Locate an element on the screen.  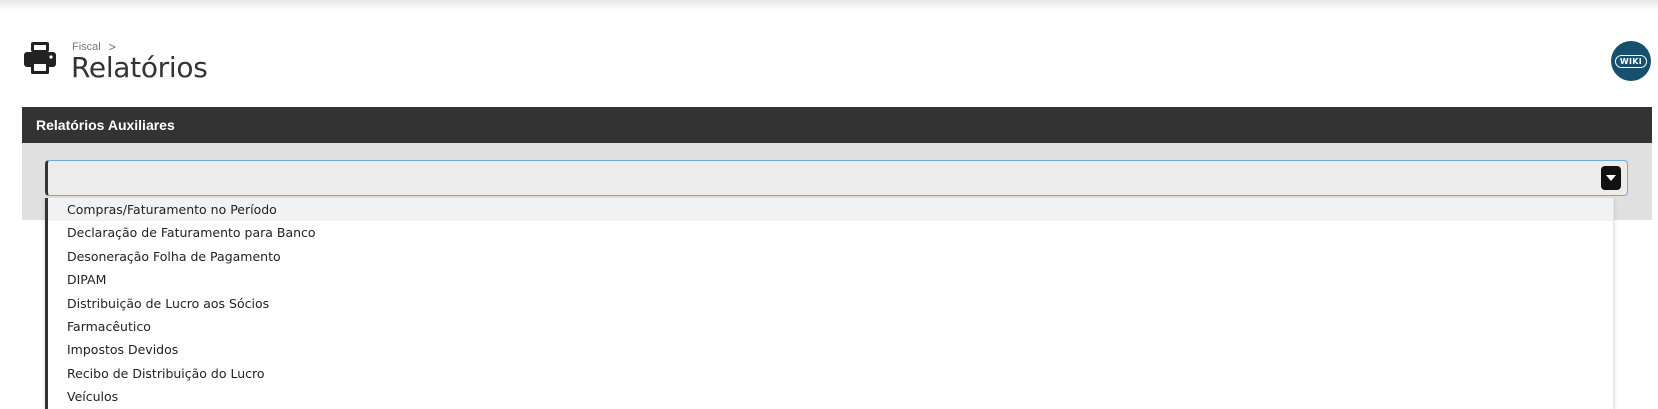
top-bar-shadow is located at coordinates (829, 5).